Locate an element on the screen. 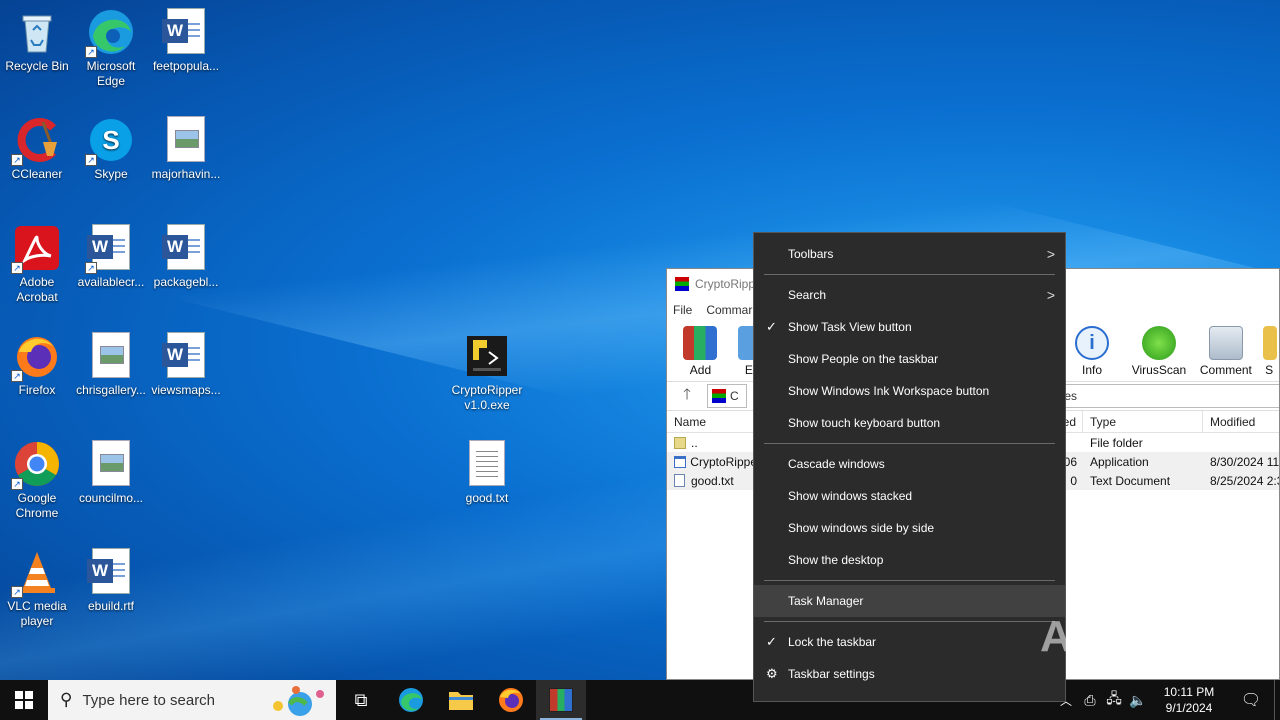  winrar-books-icon is located at coordinates (700, 343).